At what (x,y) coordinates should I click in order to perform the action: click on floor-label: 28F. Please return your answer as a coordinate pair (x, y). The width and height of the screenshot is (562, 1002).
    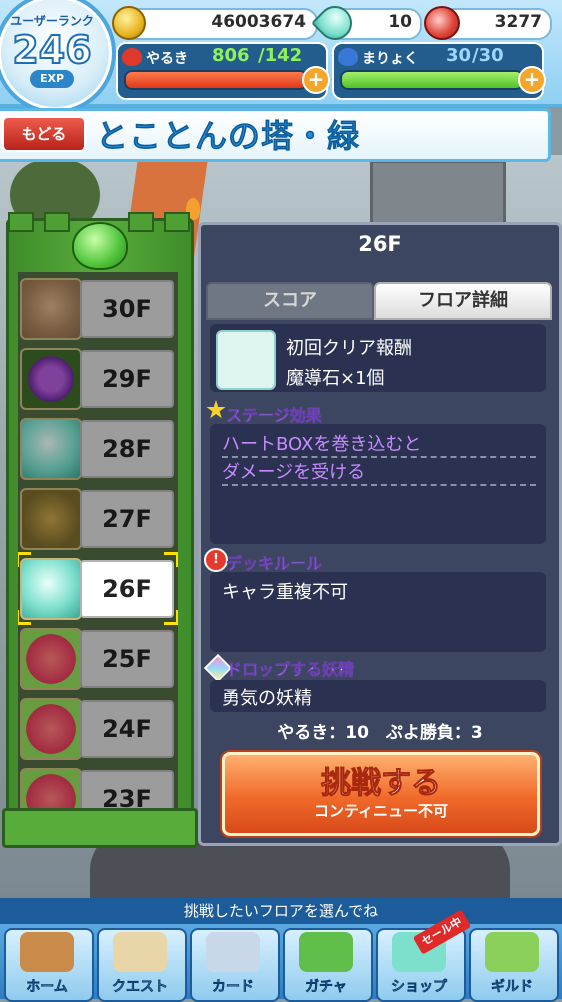
    Looking at the image, I should click on (127, 449).